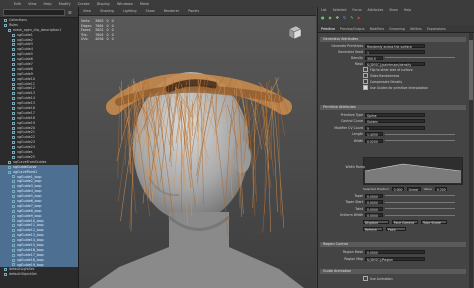 The height and width of the screenshot is (288, 474). What do you see at coordinates (294, 32) in the screenshot?
I see `viewcube-icon` at bounding box center [294, 32].